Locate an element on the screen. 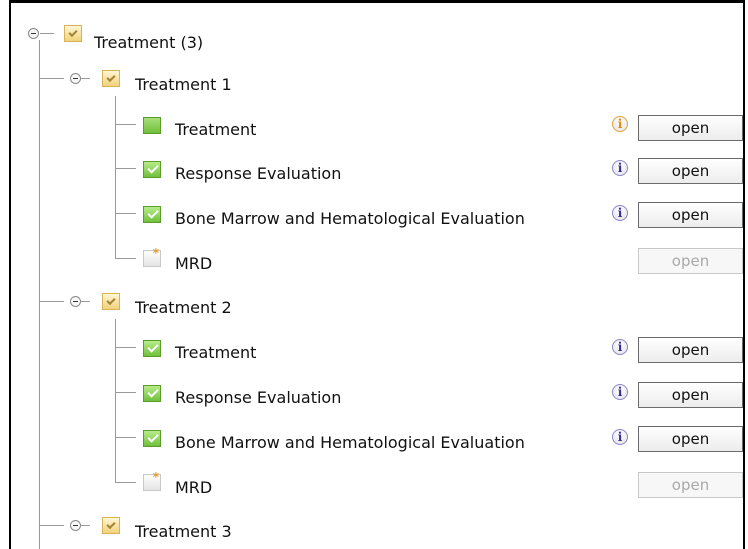 Image resolution: width=748 pixels, height=549 pixels. panel-top-border is located at coordinates (377, 1).